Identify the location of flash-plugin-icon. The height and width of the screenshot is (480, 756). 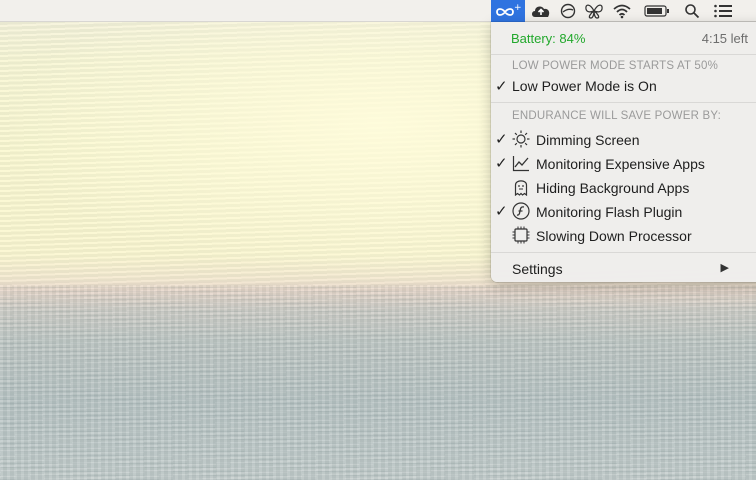
(521, 211).